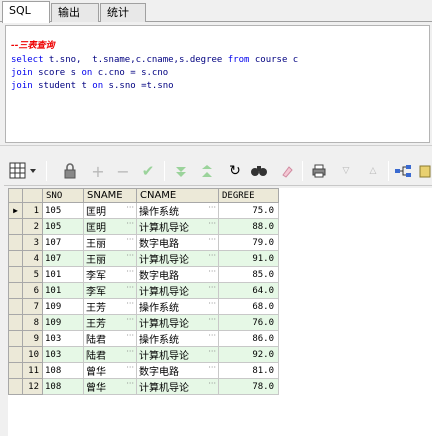 This screenshot has height=436, width=432. I want to click on table-row: 6 101 李军 ··· 计算机导论 ··· 64.0, so click(143, 290).